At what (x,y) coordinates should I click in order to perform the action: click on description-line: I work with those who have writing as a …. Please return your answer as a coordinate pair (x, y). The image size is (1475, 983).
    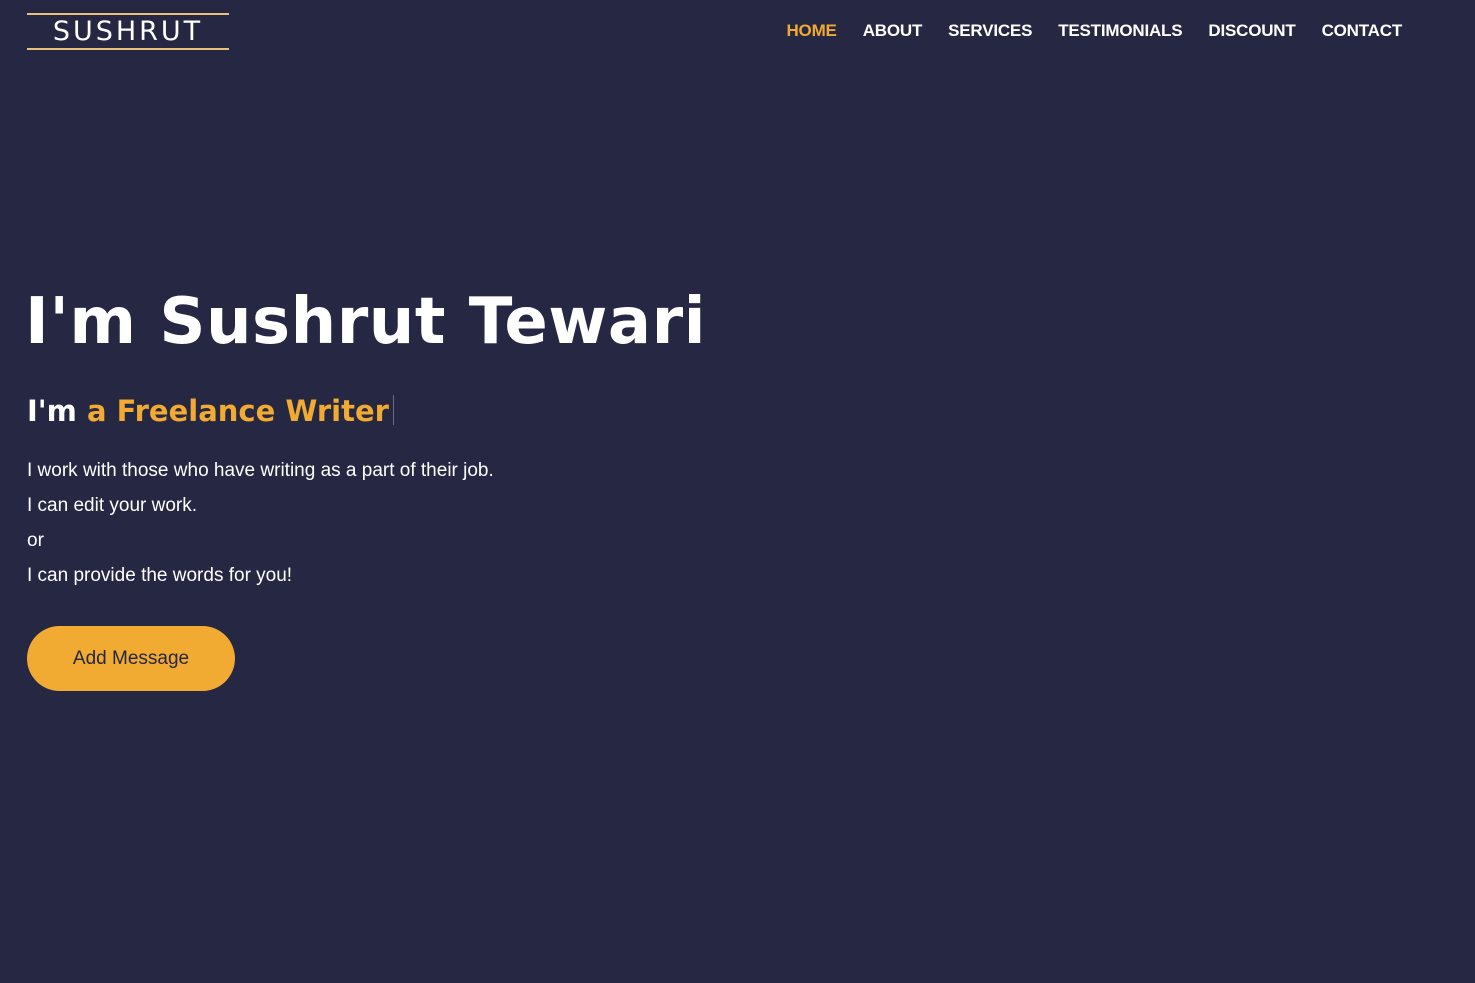
    Looking at the image, I should click on (260, 470).